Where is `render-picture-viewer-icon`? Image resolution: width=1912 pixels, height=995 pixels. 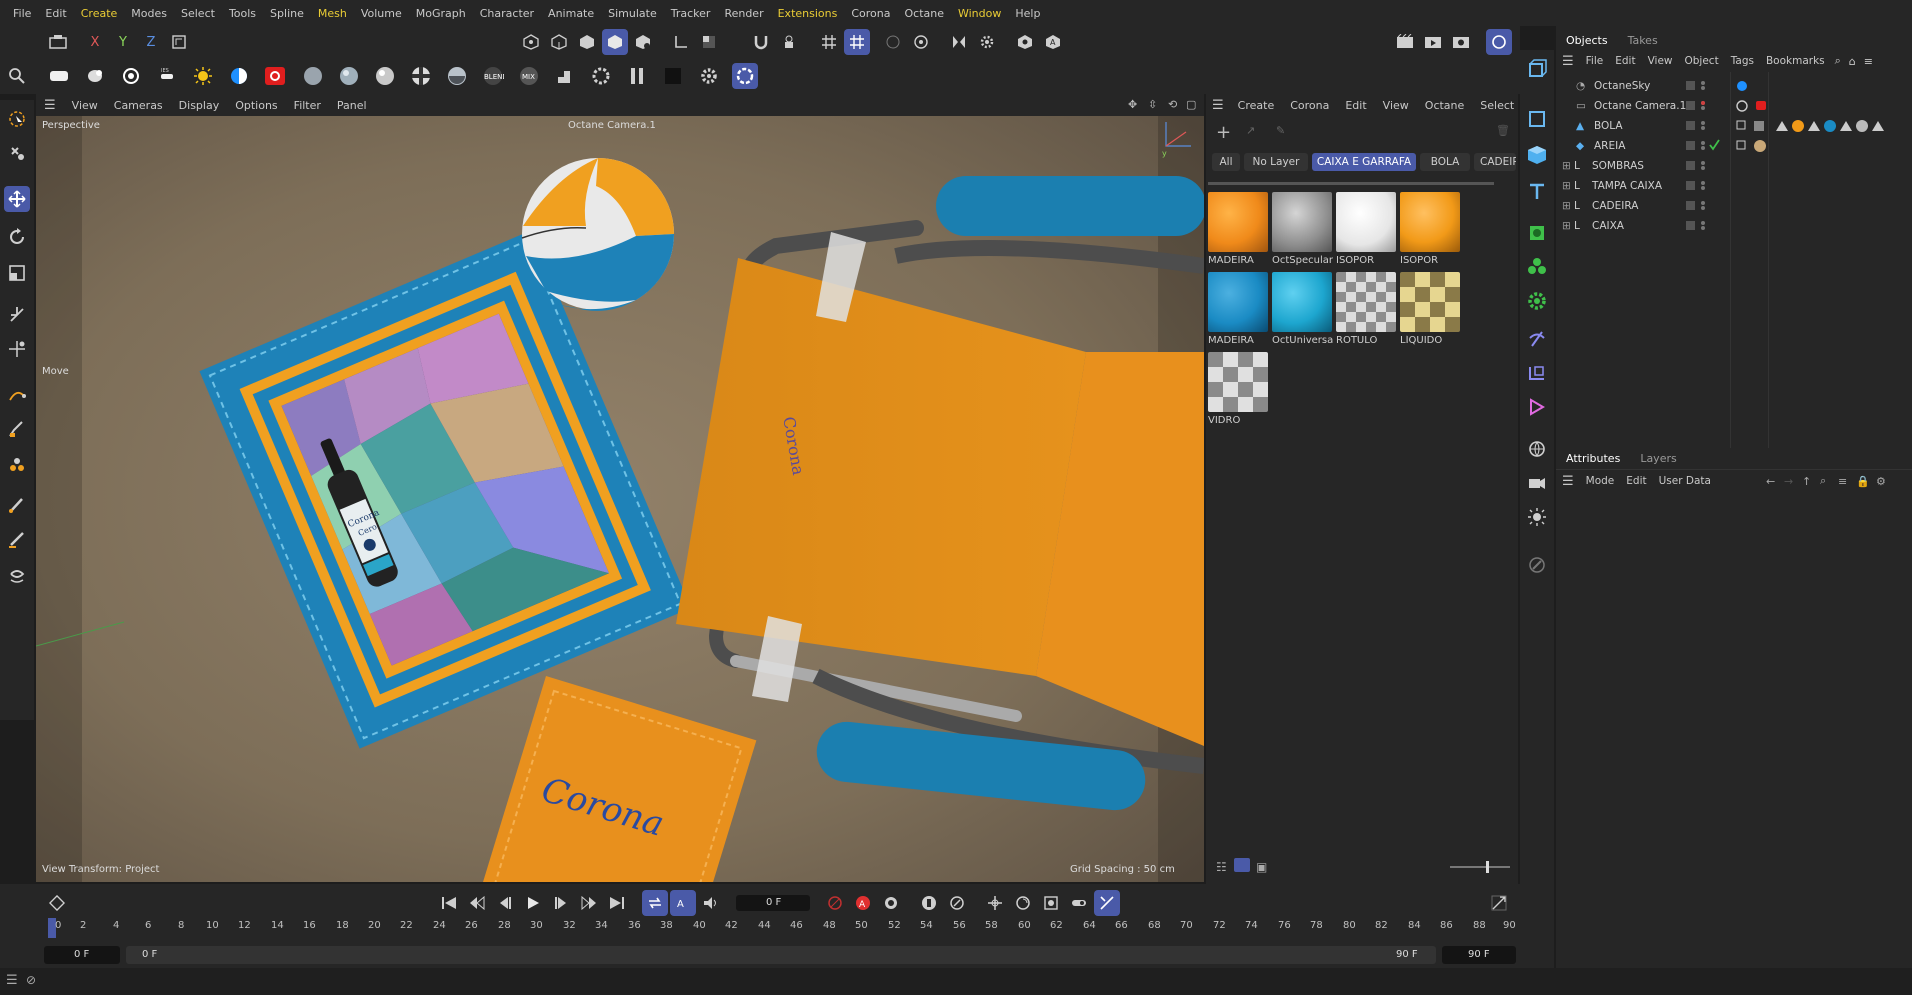 render-picture-viewer-icon is located at coordinates (1433, 42).